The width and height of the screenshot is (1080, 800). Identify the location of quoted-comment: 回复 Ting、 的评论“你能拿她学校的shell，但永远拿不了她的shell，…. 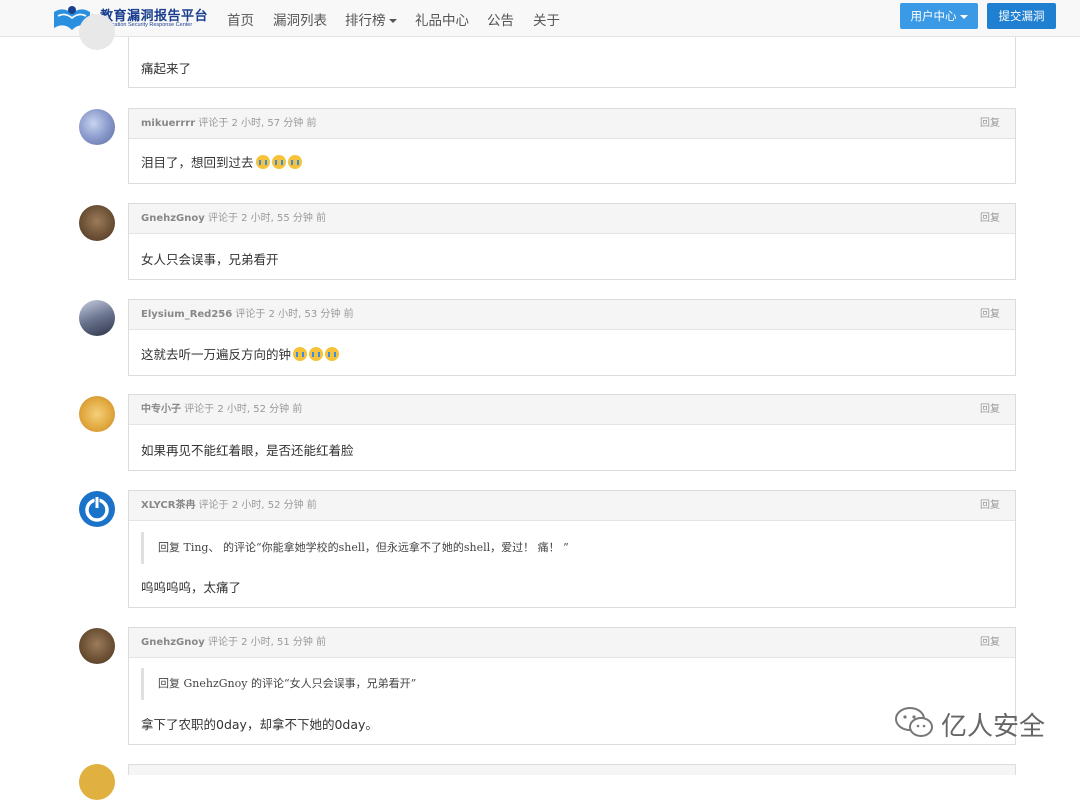
(571, 548).